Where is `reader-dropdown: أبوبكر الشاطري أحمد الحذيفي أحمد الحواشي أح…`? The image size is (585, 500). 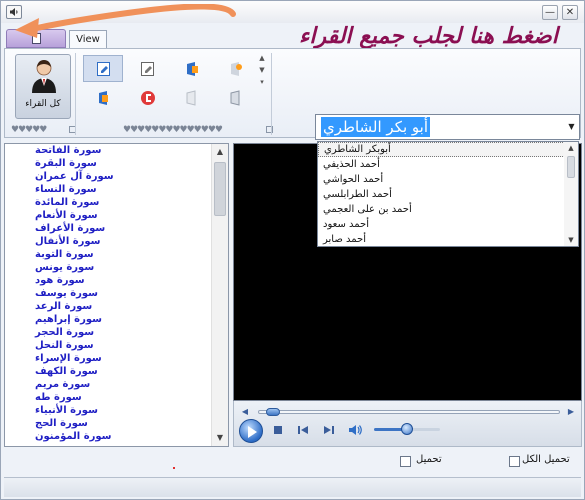
reader-dropdown: أبوبكر الشاطري أحمد الحذيفي أحمد الحواشي أح… is located at coordinates (448, 194).